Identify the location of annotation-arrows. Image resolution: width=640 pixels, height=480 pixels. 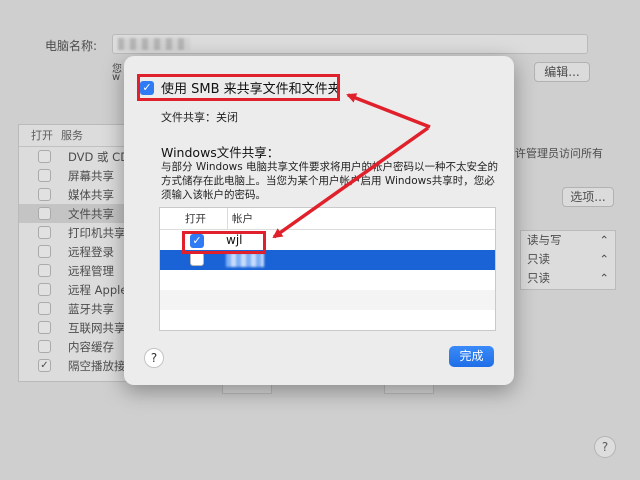
(351, 166).